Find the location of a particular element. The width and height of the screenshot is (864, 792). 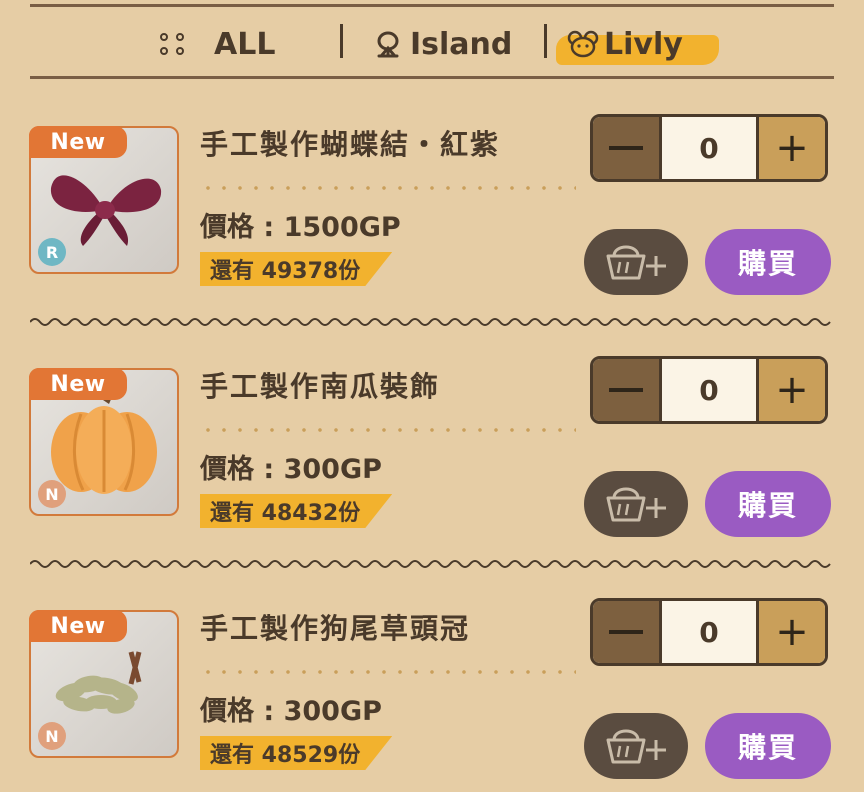

rarity-badge: N is located at coordinates (52, 736).